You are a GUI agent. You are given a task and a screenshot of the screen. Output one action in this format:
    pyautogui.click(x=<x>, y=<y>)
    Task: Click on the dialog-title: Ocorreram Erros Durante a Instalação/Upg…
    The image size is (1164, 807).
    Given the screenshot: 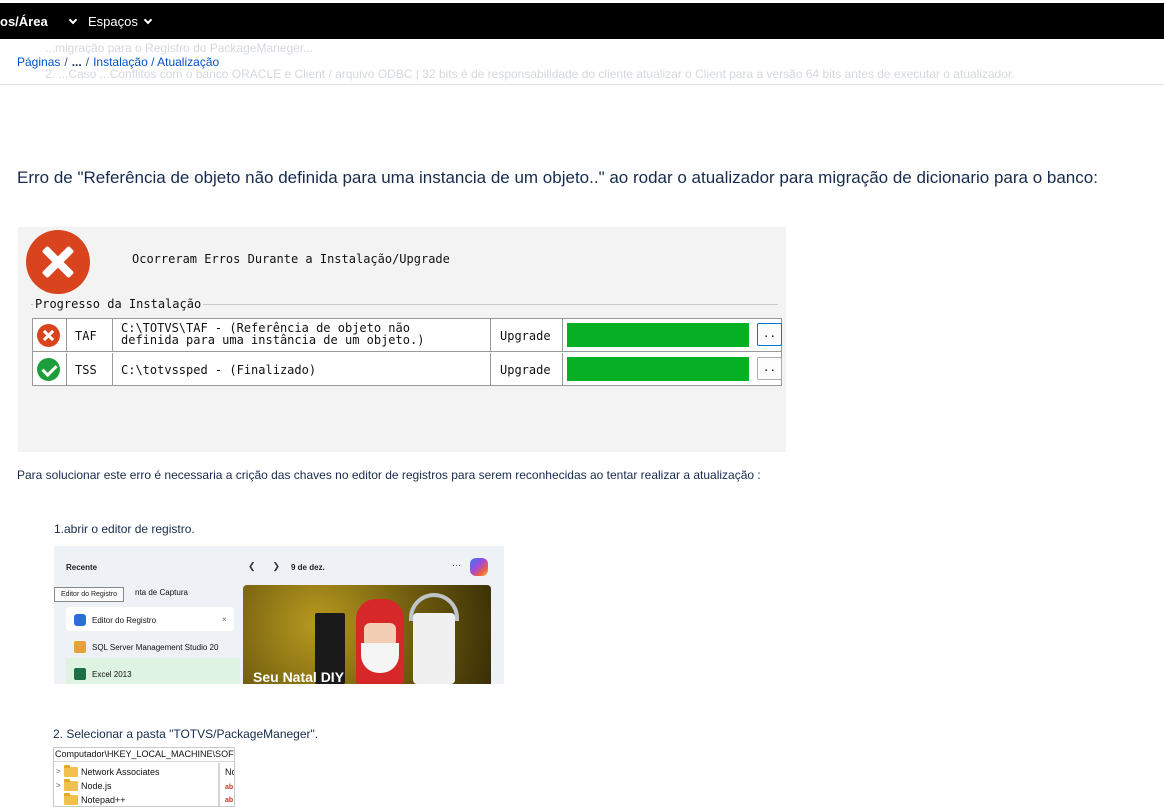 What is the action you would take?
    pyautogui.click(x=291, y=259)
    